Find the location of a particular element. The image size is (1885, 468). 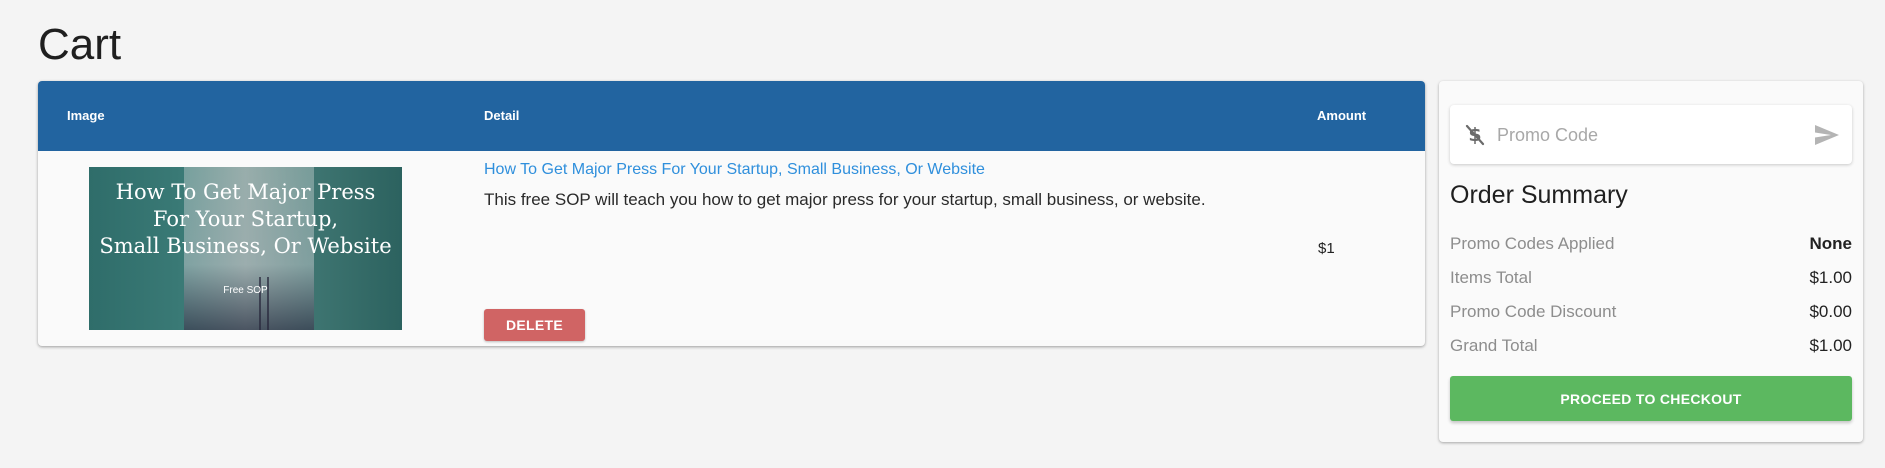

summary-value: $0.00 is located at coordinates (1830, 311).